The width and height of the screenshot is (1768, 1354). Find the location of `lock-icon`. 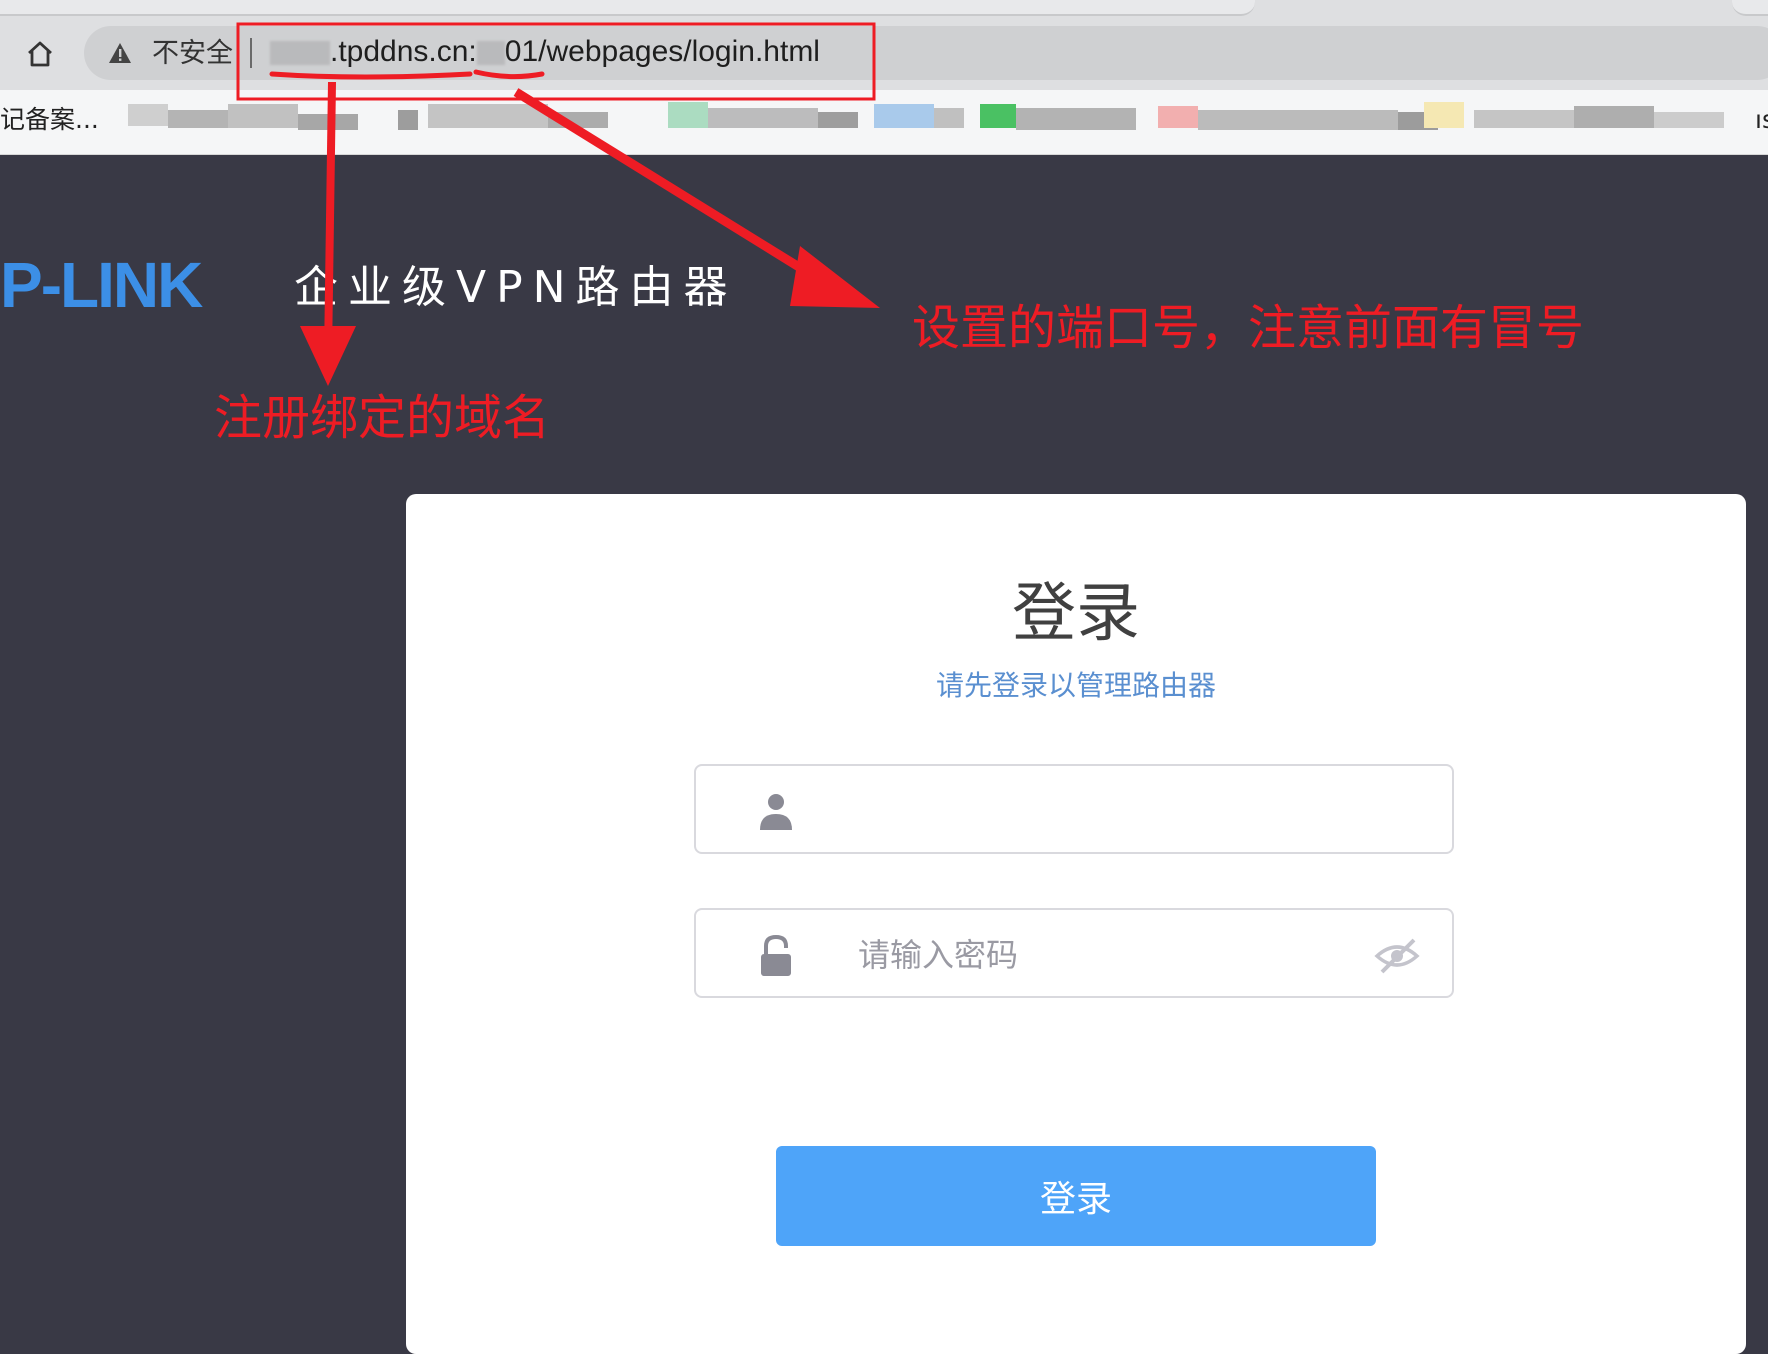

lock-icon is located at coordinates (776, 955).